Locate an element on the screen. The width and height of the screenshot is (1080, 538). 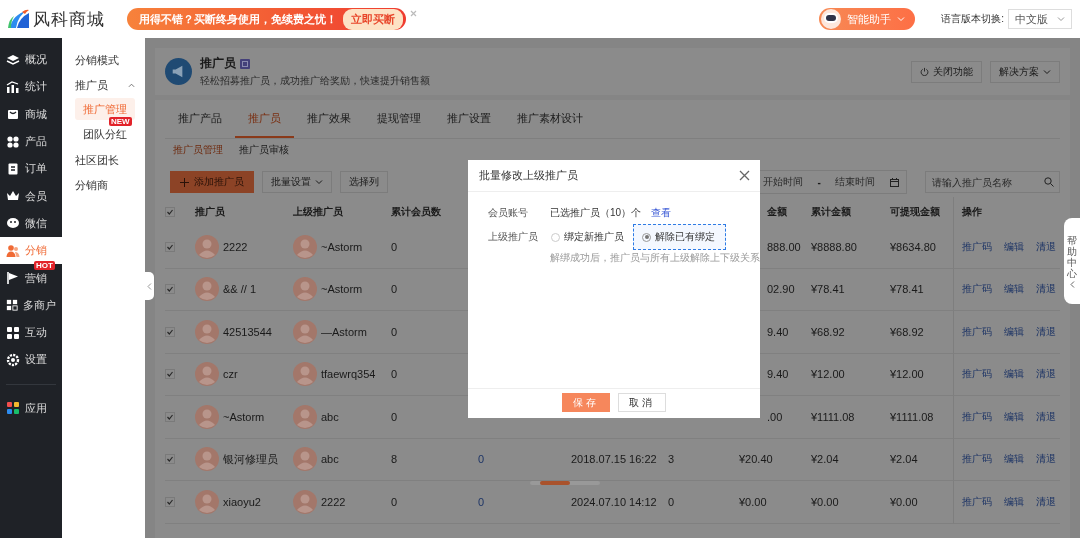
promo-text: 用得不错？买断终身使用，免续费之忧！ is located at coordinates (238, 19).